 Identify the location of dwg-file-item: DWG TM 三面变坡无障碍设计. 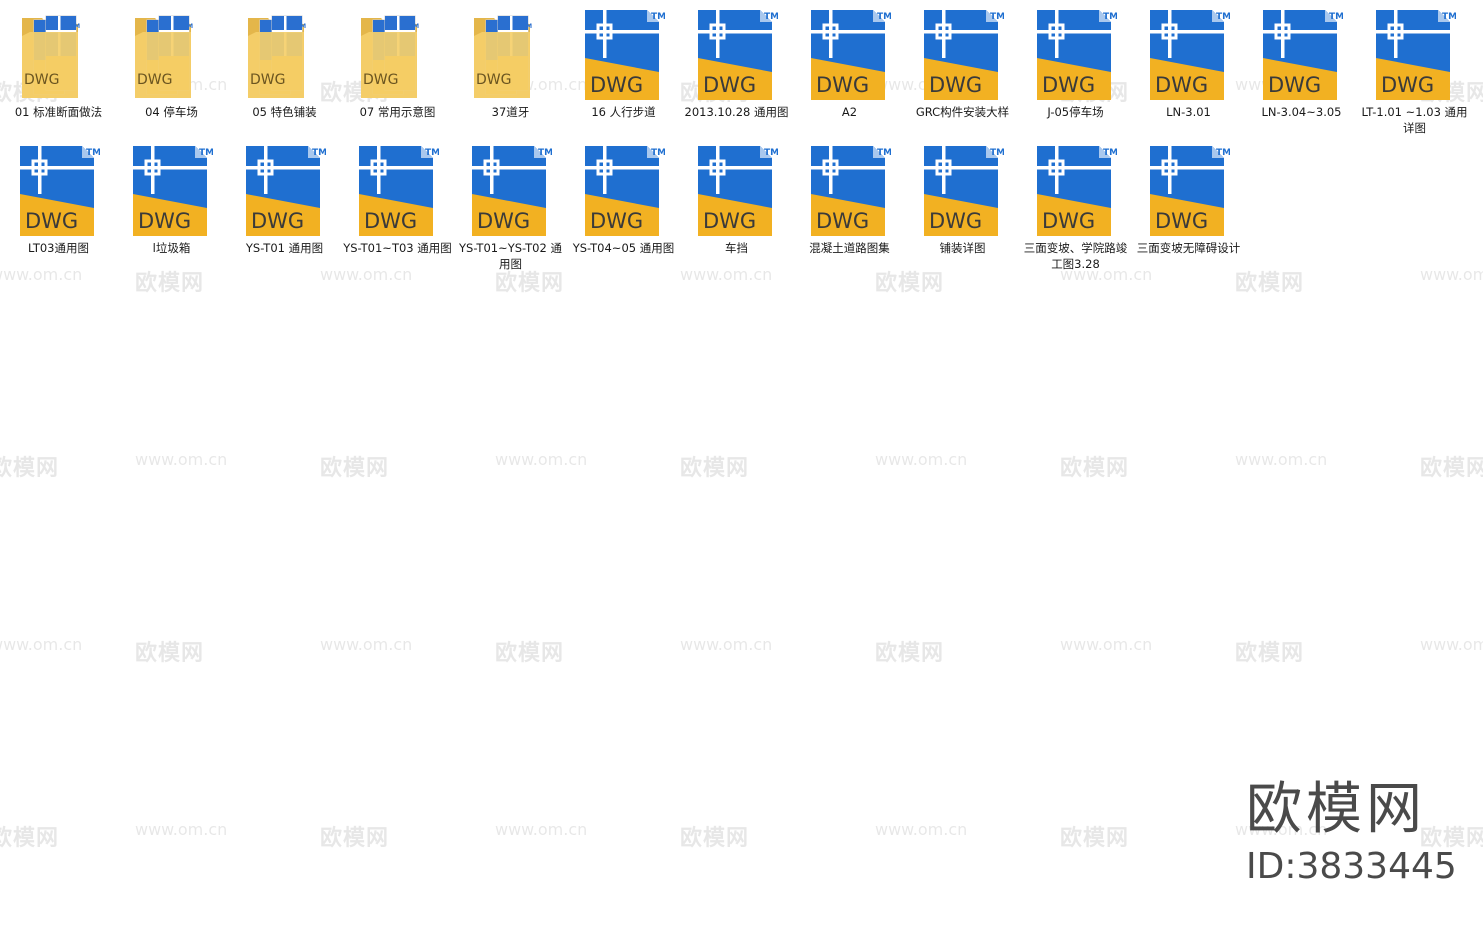
(1188, 214).